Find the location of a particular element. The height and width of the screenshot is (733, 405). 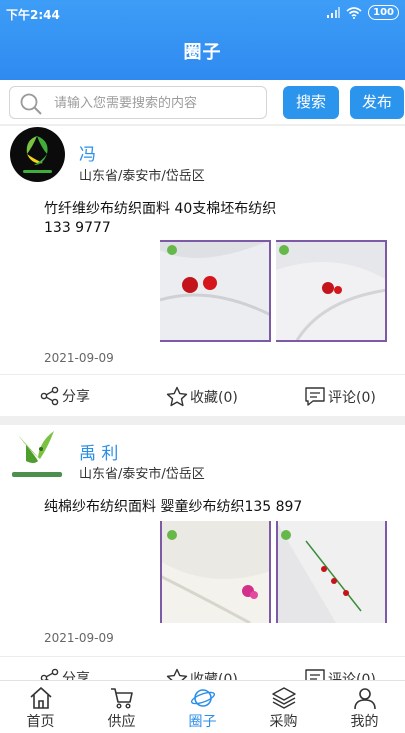

post-content: 纯棉纱布纺织面料 婴童纱布纺织135 897 is located at coordinates (173, 507).